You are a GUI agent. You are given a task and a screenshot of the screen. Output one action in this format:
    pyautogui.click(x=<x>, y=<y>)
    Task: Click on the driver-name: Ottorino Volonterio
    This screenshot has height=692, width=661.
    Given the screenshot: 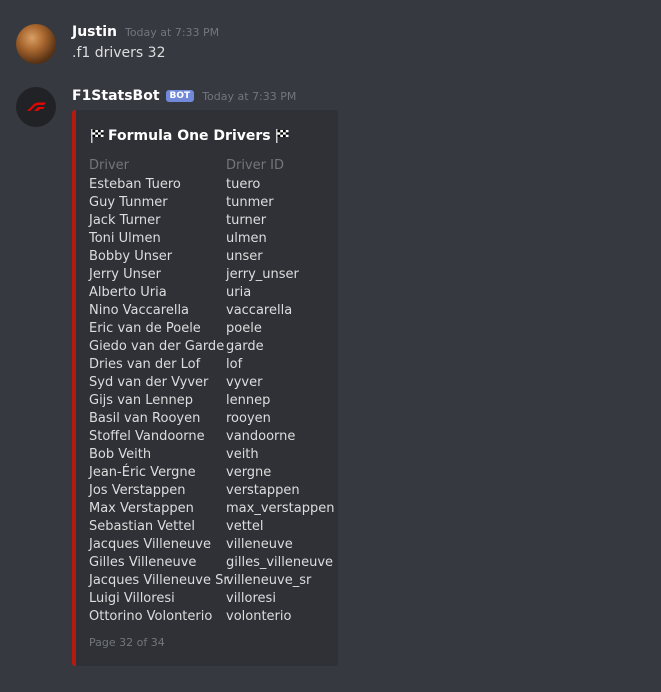 What is the action you would take?
    pyautogui.click(x=151, y=616)
    